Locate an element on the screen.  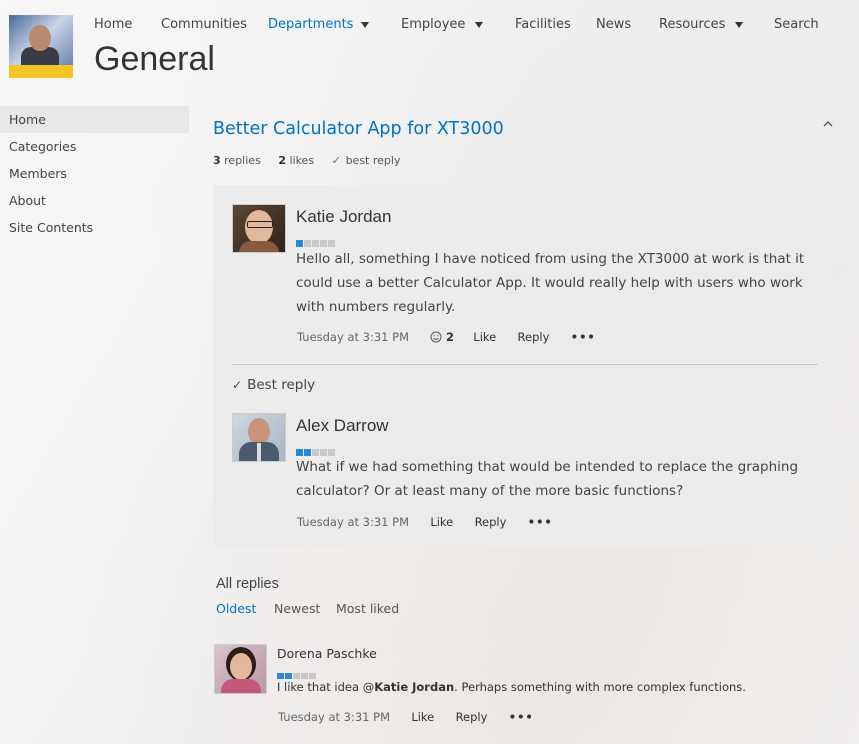
nav-departments: Departments is located at coordinates (310, 24).